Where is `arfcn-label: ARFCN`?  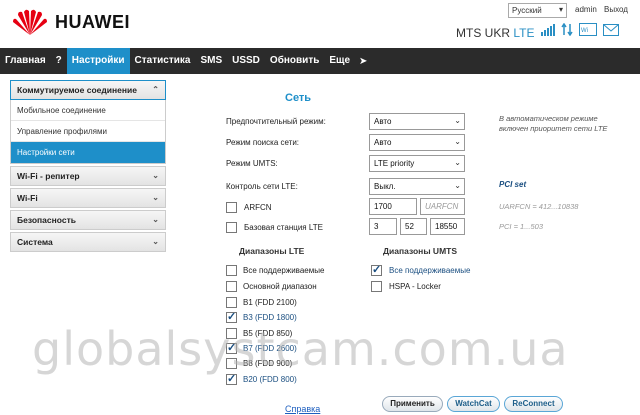
arfcn-label: ARFCN is located at coordinates (258, 207).